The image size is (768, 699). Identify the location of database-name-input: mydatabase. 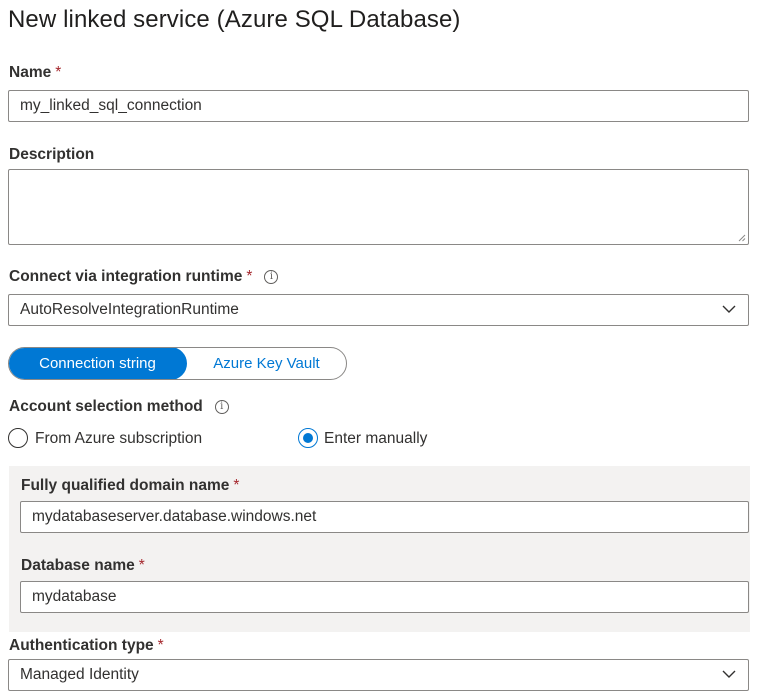
(384, 597).